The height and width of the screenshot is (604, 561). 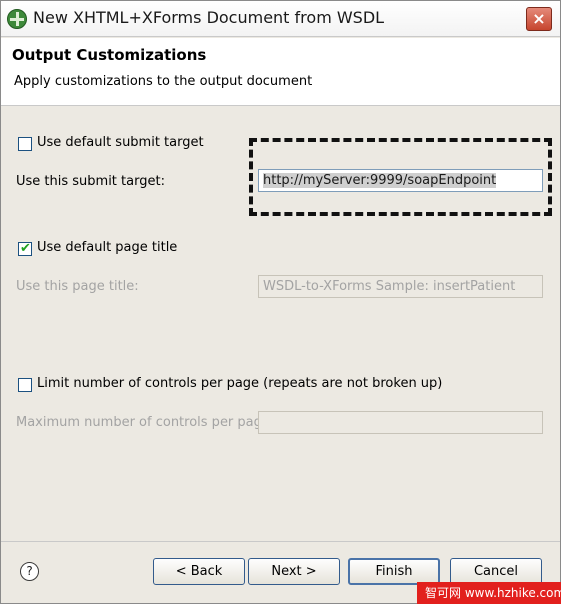 I want to click on page-title-input: WSDL-to-XForms Sample: insertPatient, so click(x=400, y=286).